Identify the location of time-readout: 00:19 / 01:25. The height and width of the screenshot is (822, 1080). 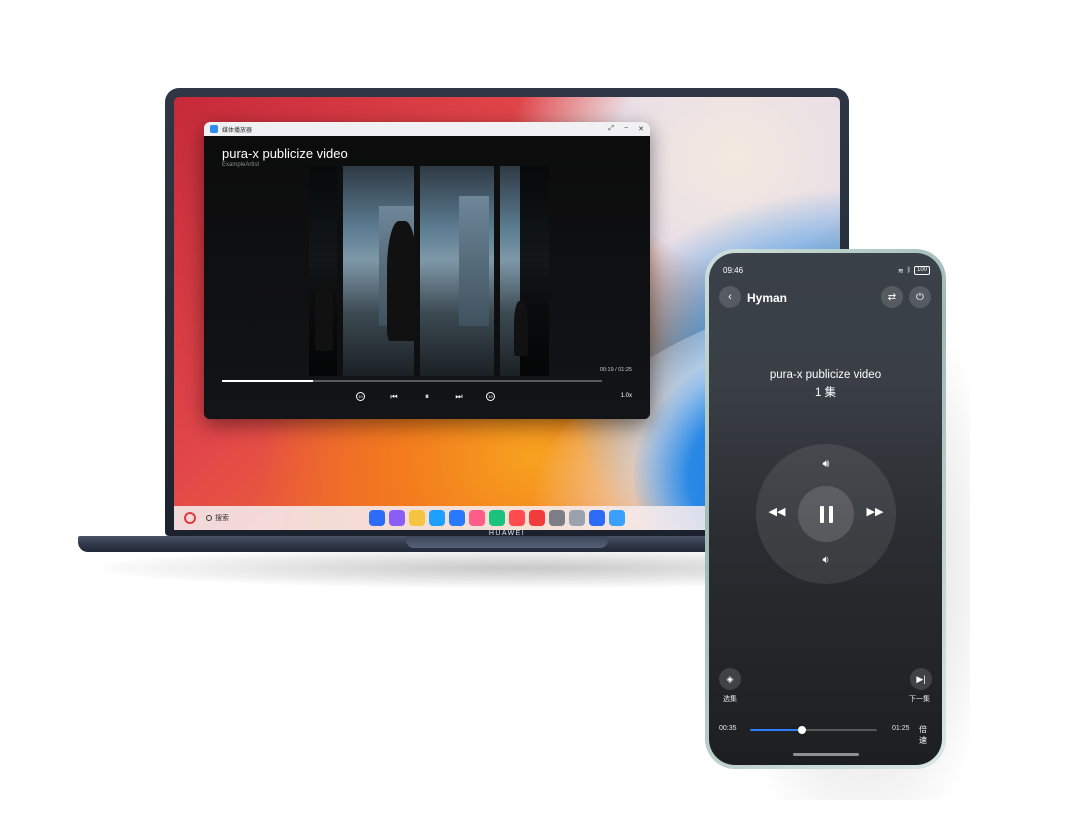
(615, 370).